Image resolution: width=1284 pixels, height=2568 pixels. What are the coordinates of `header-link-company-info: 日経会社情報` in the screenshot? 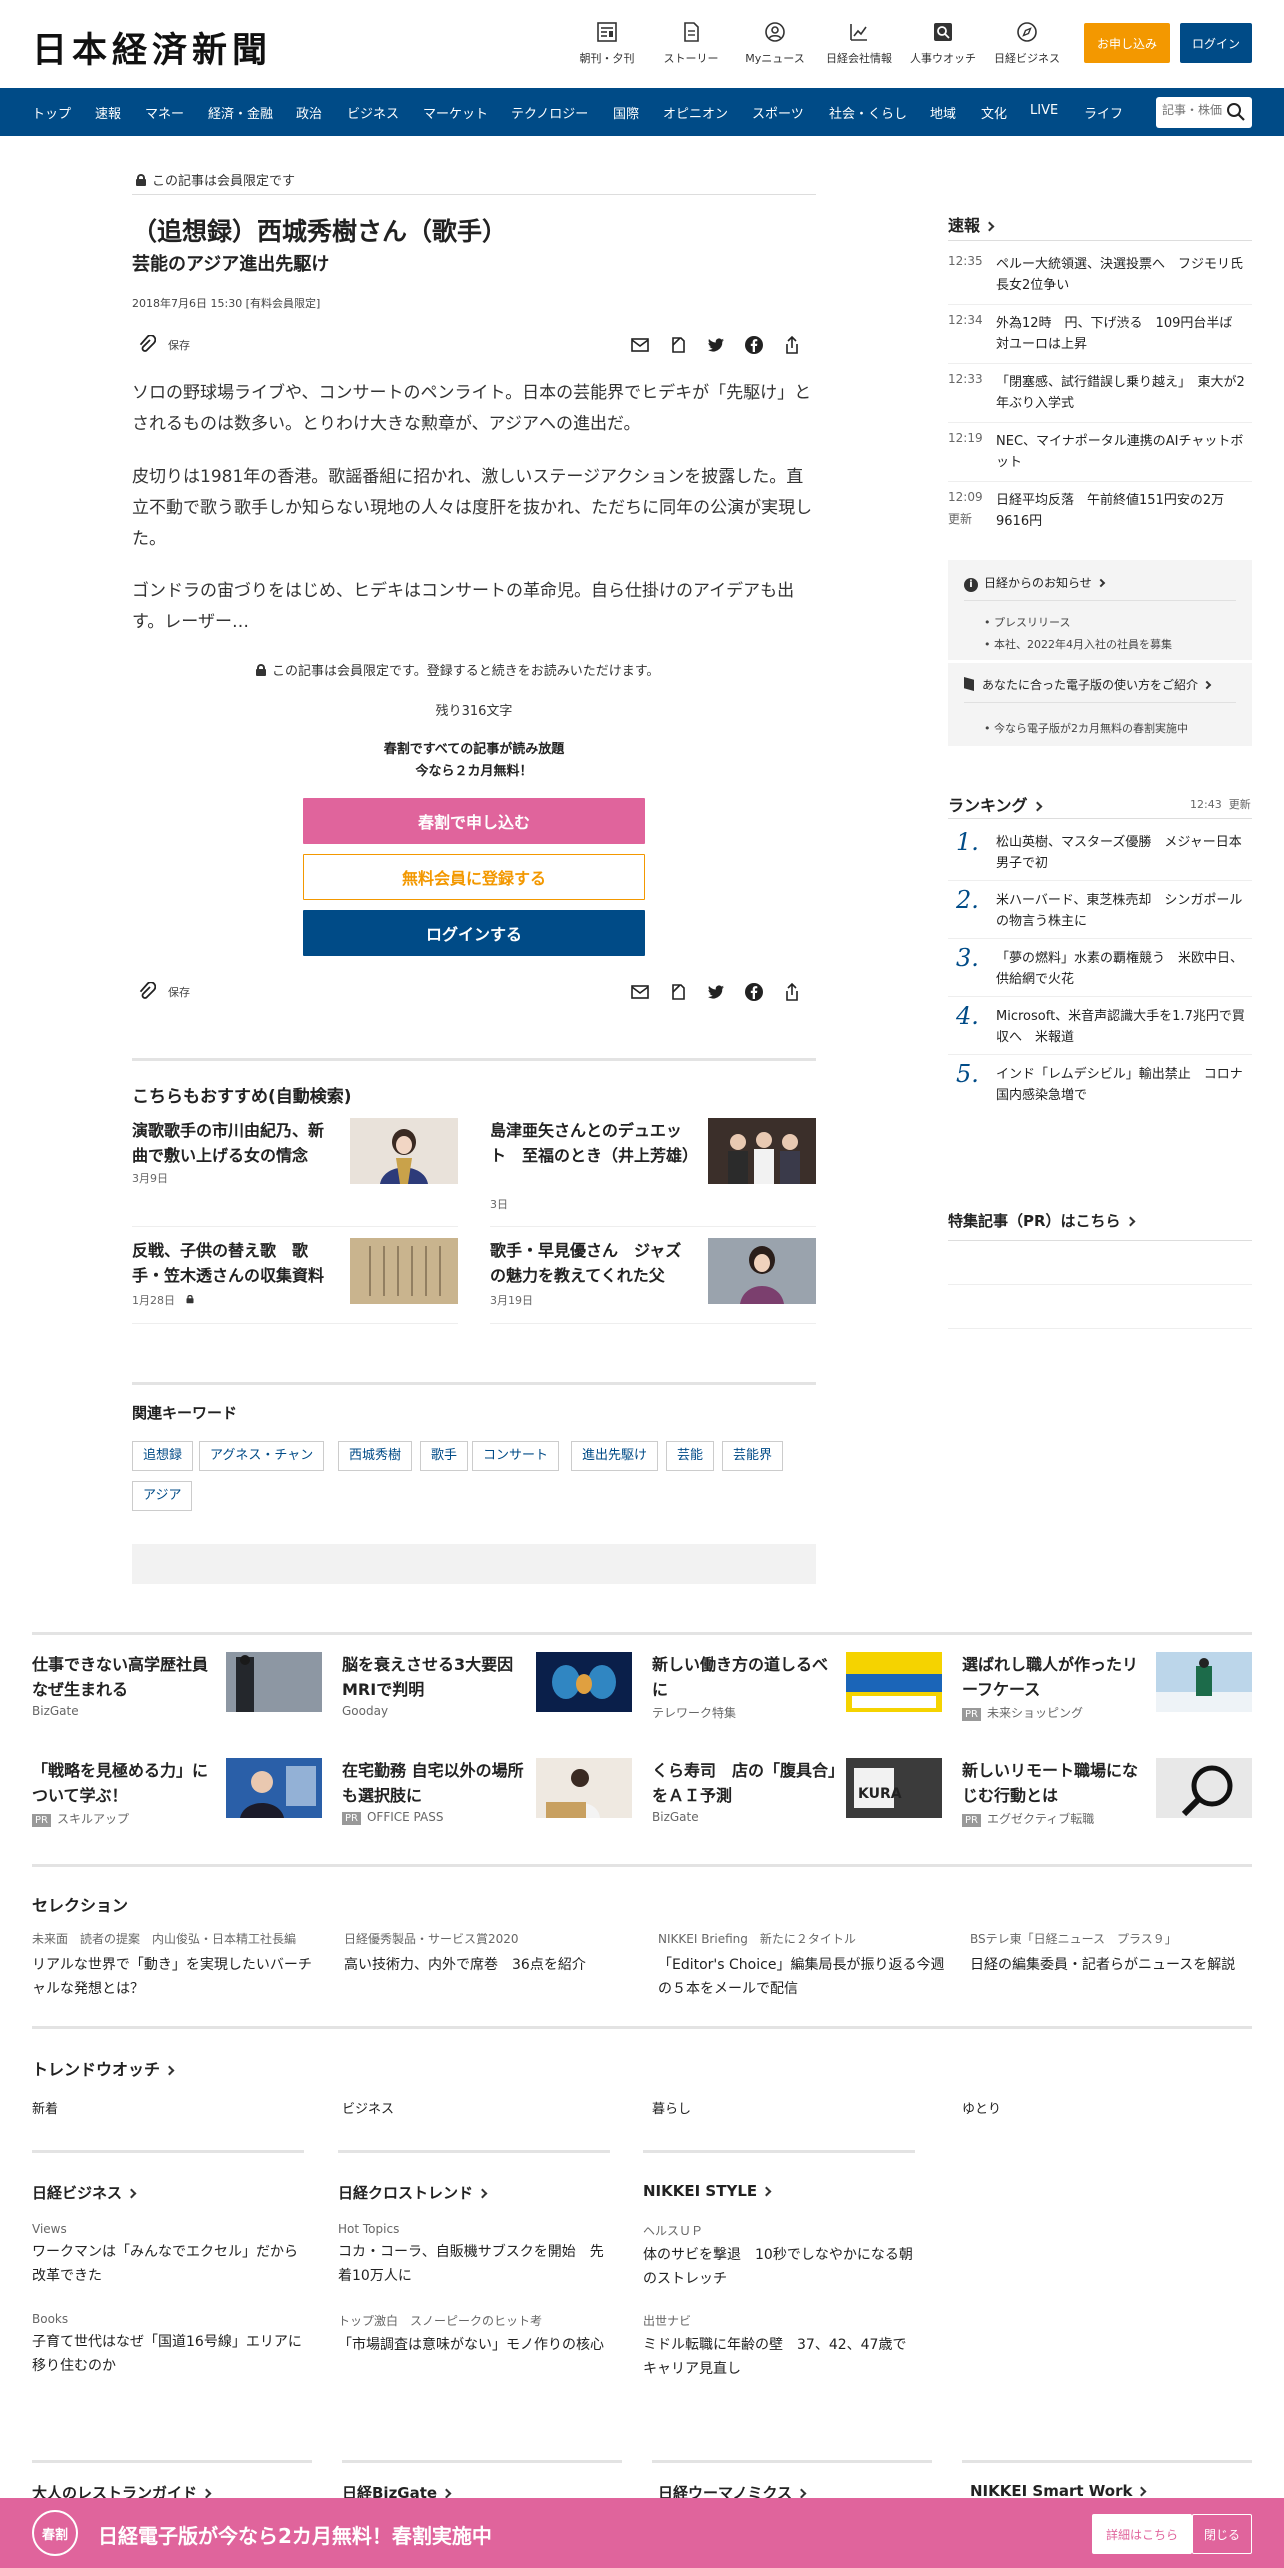 It's located at (859, 43).